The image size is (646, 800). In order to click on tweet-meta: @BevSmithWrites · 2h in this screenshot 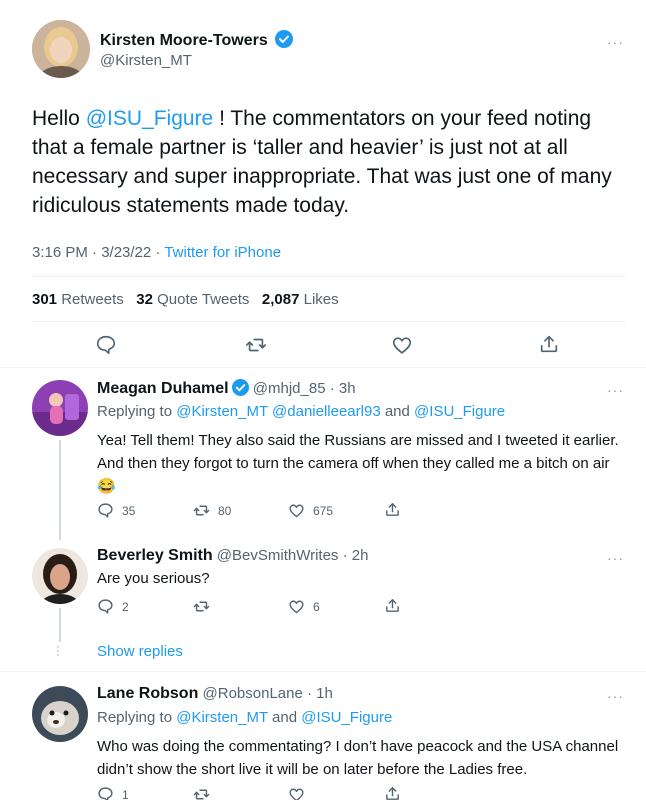, I will do `click(292, 555)`.